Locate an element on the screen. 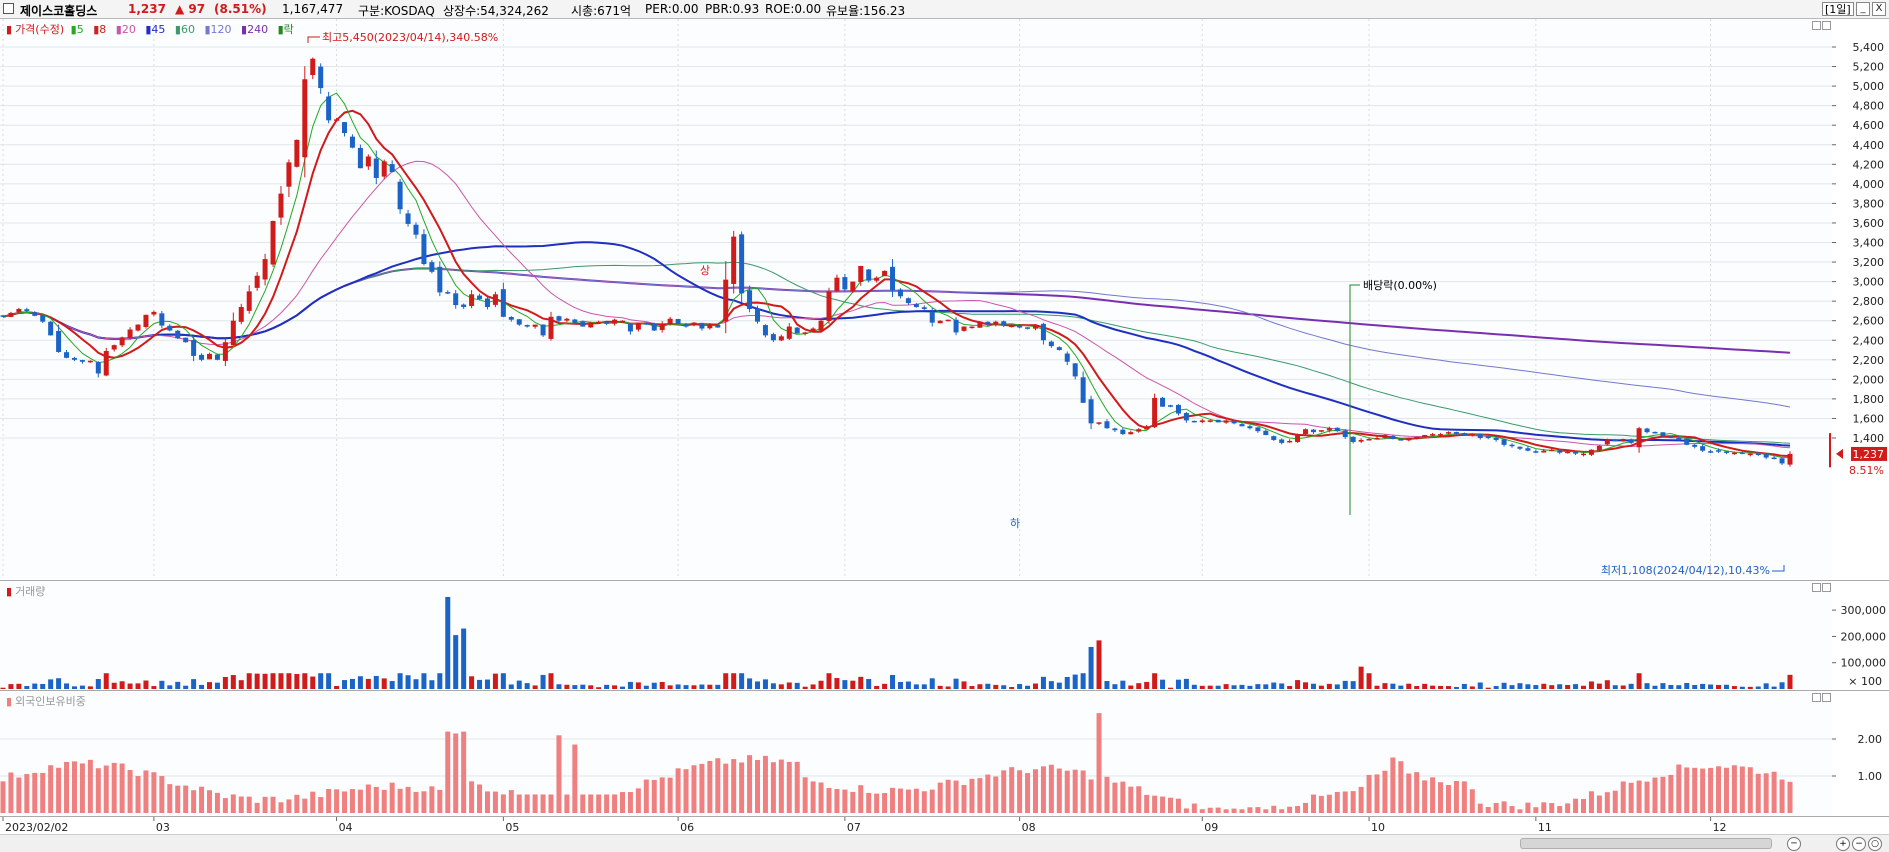 The width and height of the screenshot is (1889, 852). zoom-reset-icon: ○ is located at coordinates (1875, 844).